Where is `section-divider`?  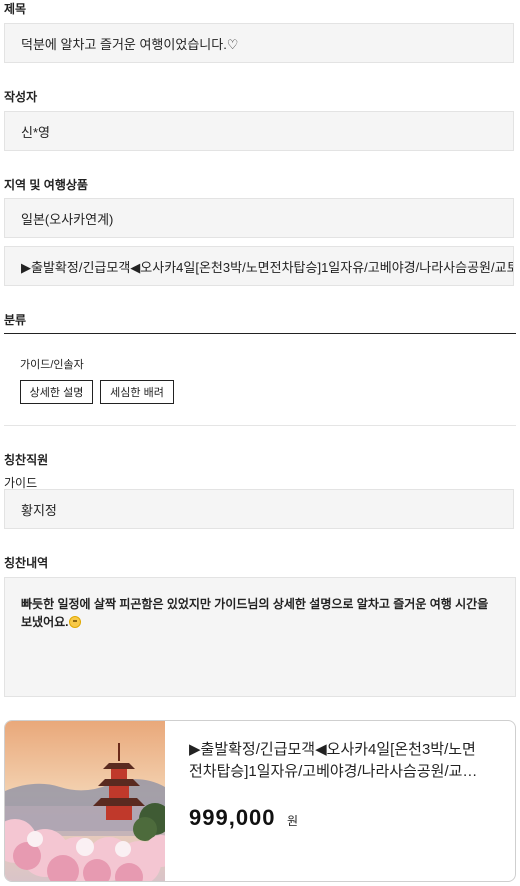 section-divider is located at coordinates (260, 425).